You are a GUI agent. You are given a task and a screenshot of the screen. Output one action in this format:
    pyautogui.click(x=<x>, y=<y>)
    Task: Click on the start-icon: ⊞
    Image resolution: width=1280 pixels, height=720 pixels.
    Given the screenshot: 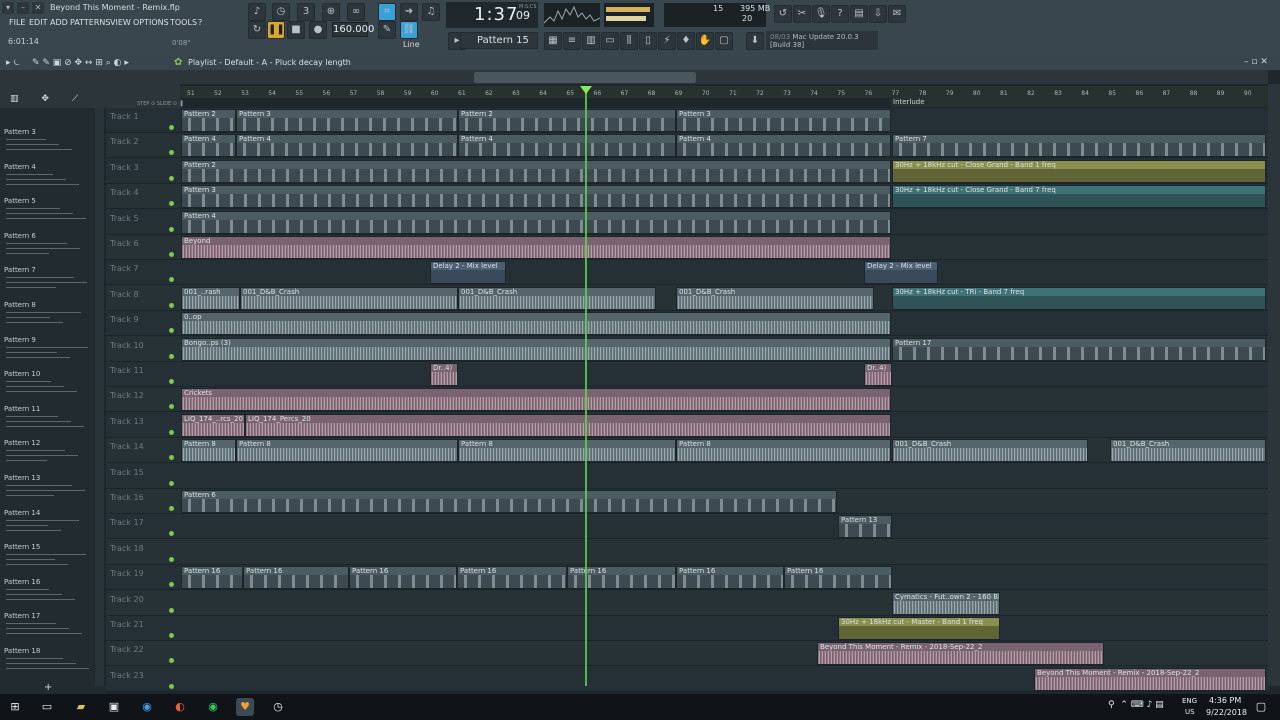 What is the action you would take?
    pyautogui.click(x=15, y=707)
    